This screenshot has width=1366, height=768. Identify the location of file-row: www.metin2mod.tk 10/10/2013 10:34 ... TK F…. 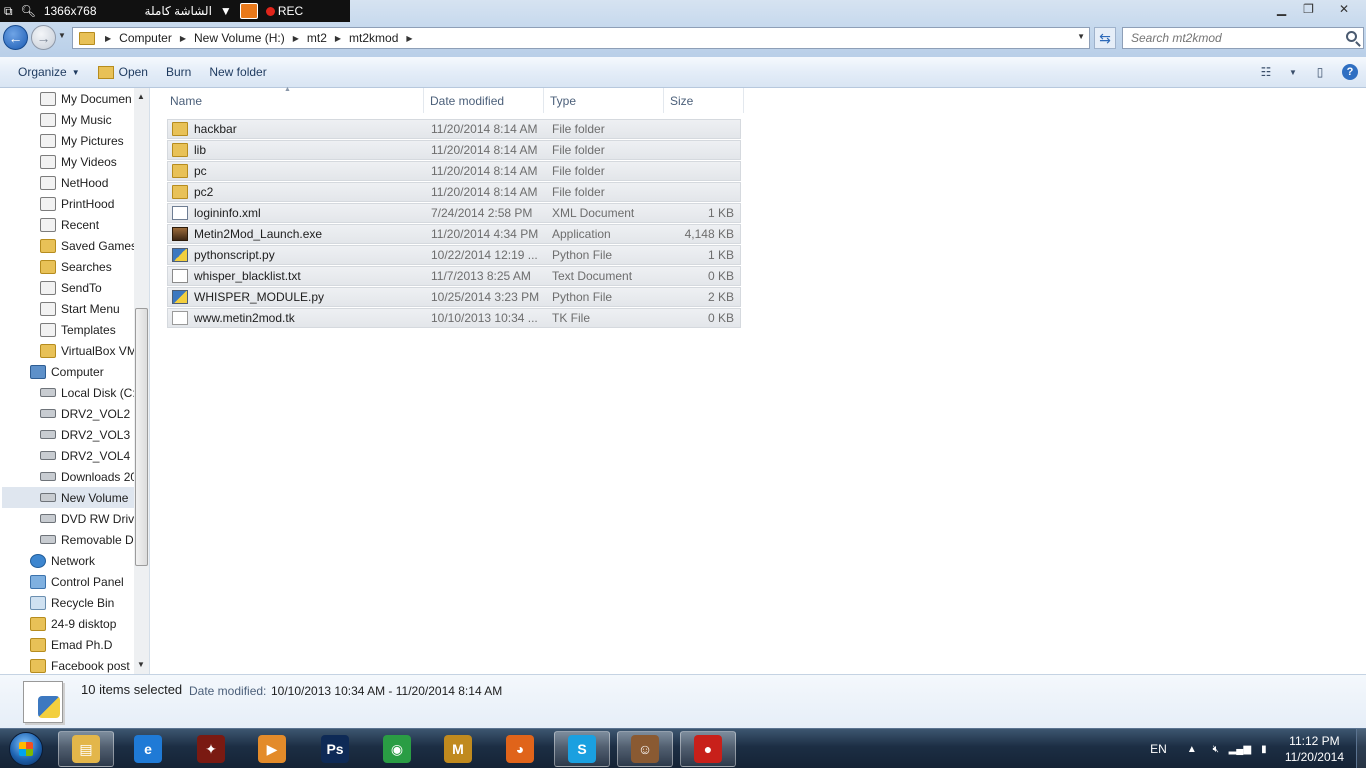
(454, 318).